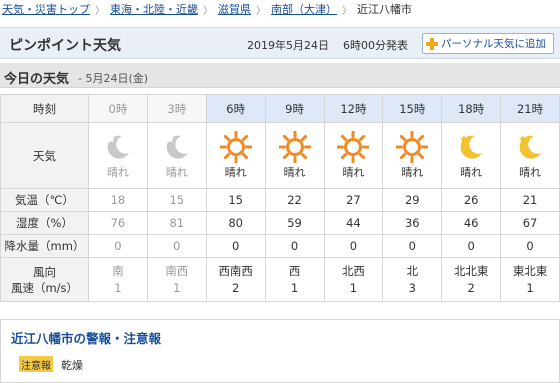  I want to click on humidity-cell: 36, so click(412, 223).